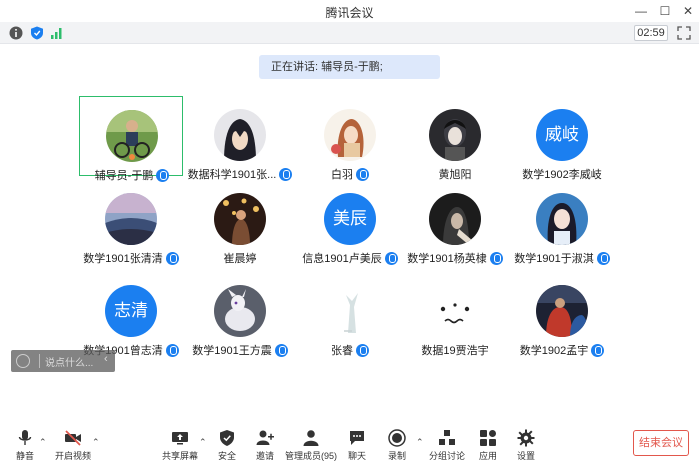 This screenshot has width=699, height=464. I want to click on record-button: 录制, so click(397, 445).